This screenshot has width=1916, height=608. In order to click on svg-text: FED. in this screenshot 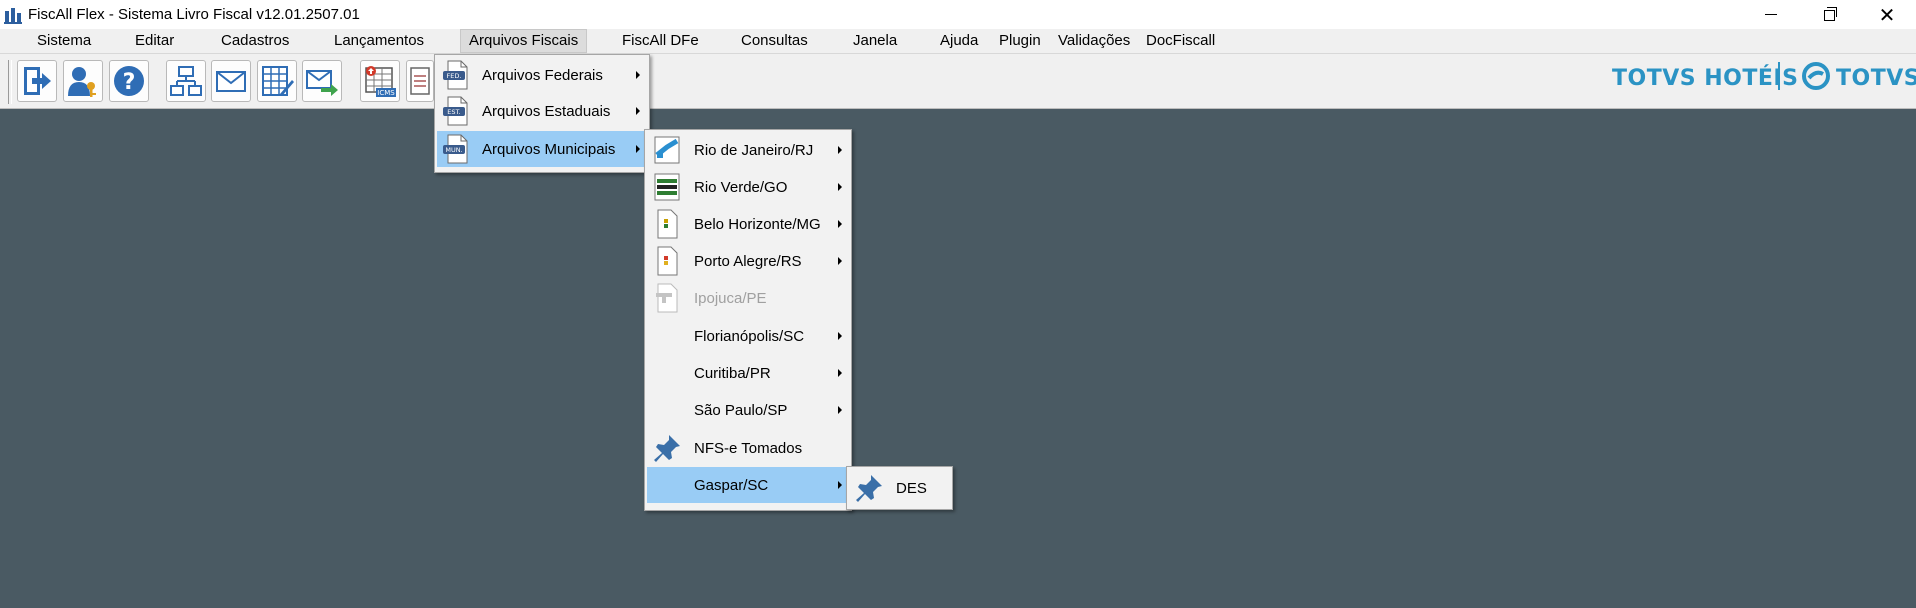, I will do `click(454, 76)`.